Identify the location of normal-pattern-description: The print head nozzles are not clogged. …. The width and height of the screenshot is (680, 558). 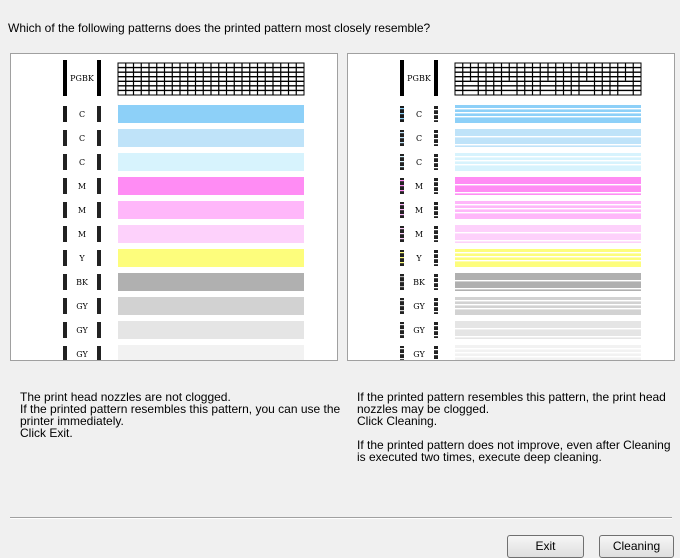
(182, 415).